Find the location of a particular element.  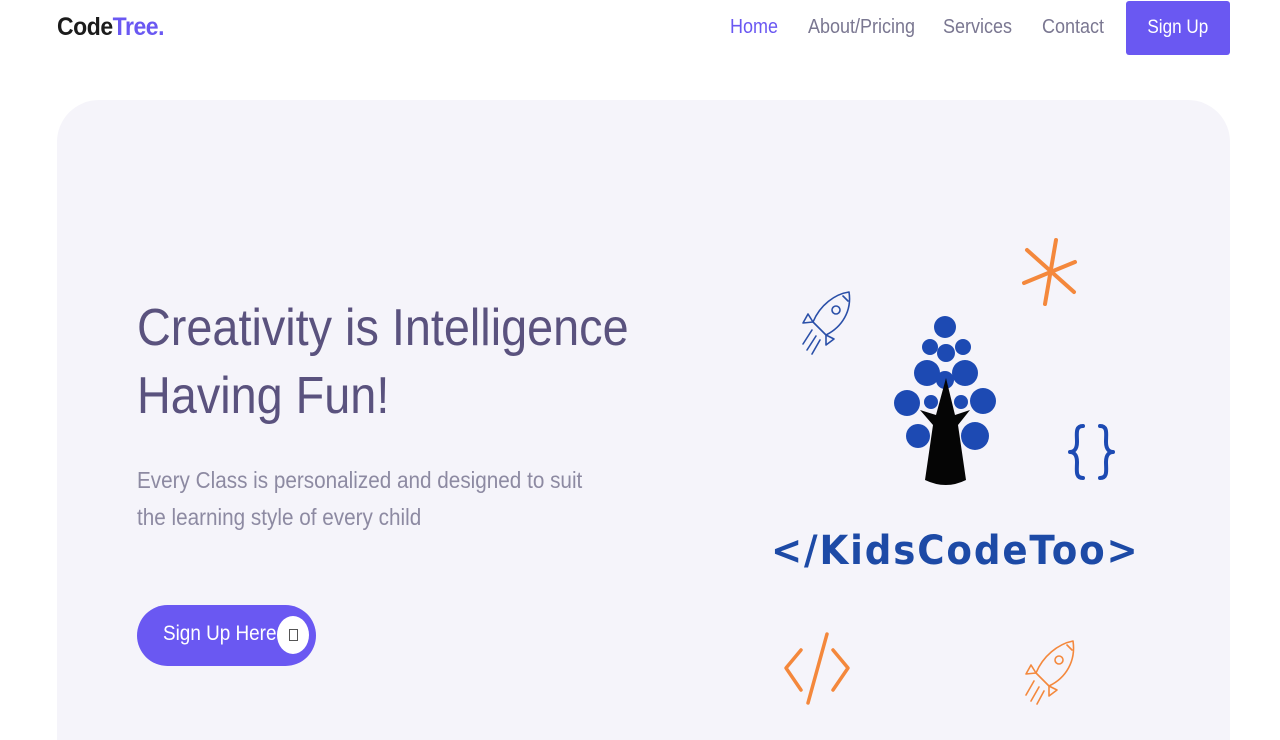

curly-braces-icon is located at coordinates (1091, 452).